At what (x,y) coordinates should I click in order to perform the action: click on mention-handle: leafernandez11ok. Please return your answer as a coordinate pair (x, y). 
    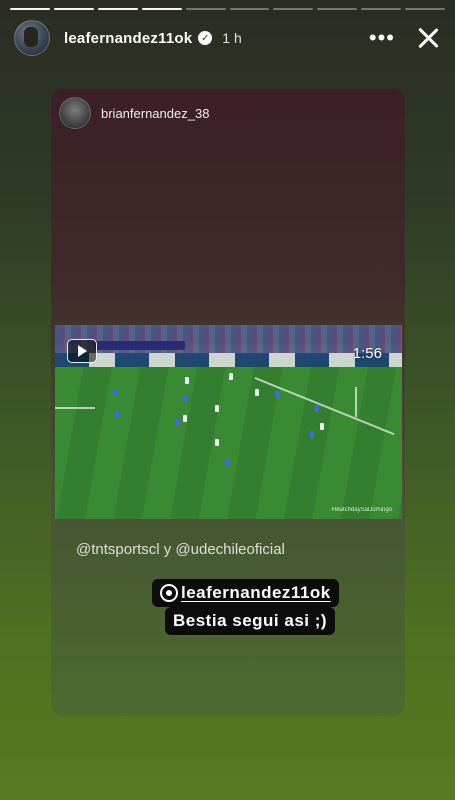
    Looking at the image, I should click on (256, 593).